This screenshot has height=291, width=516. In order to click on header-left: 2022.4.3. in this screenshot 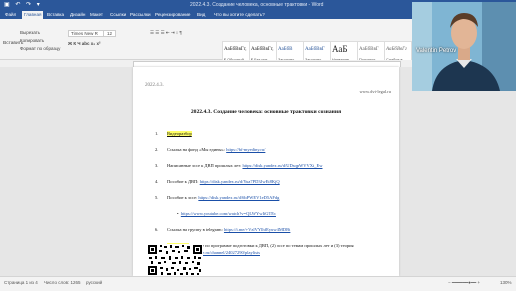, I will do `click(154, 85)`.